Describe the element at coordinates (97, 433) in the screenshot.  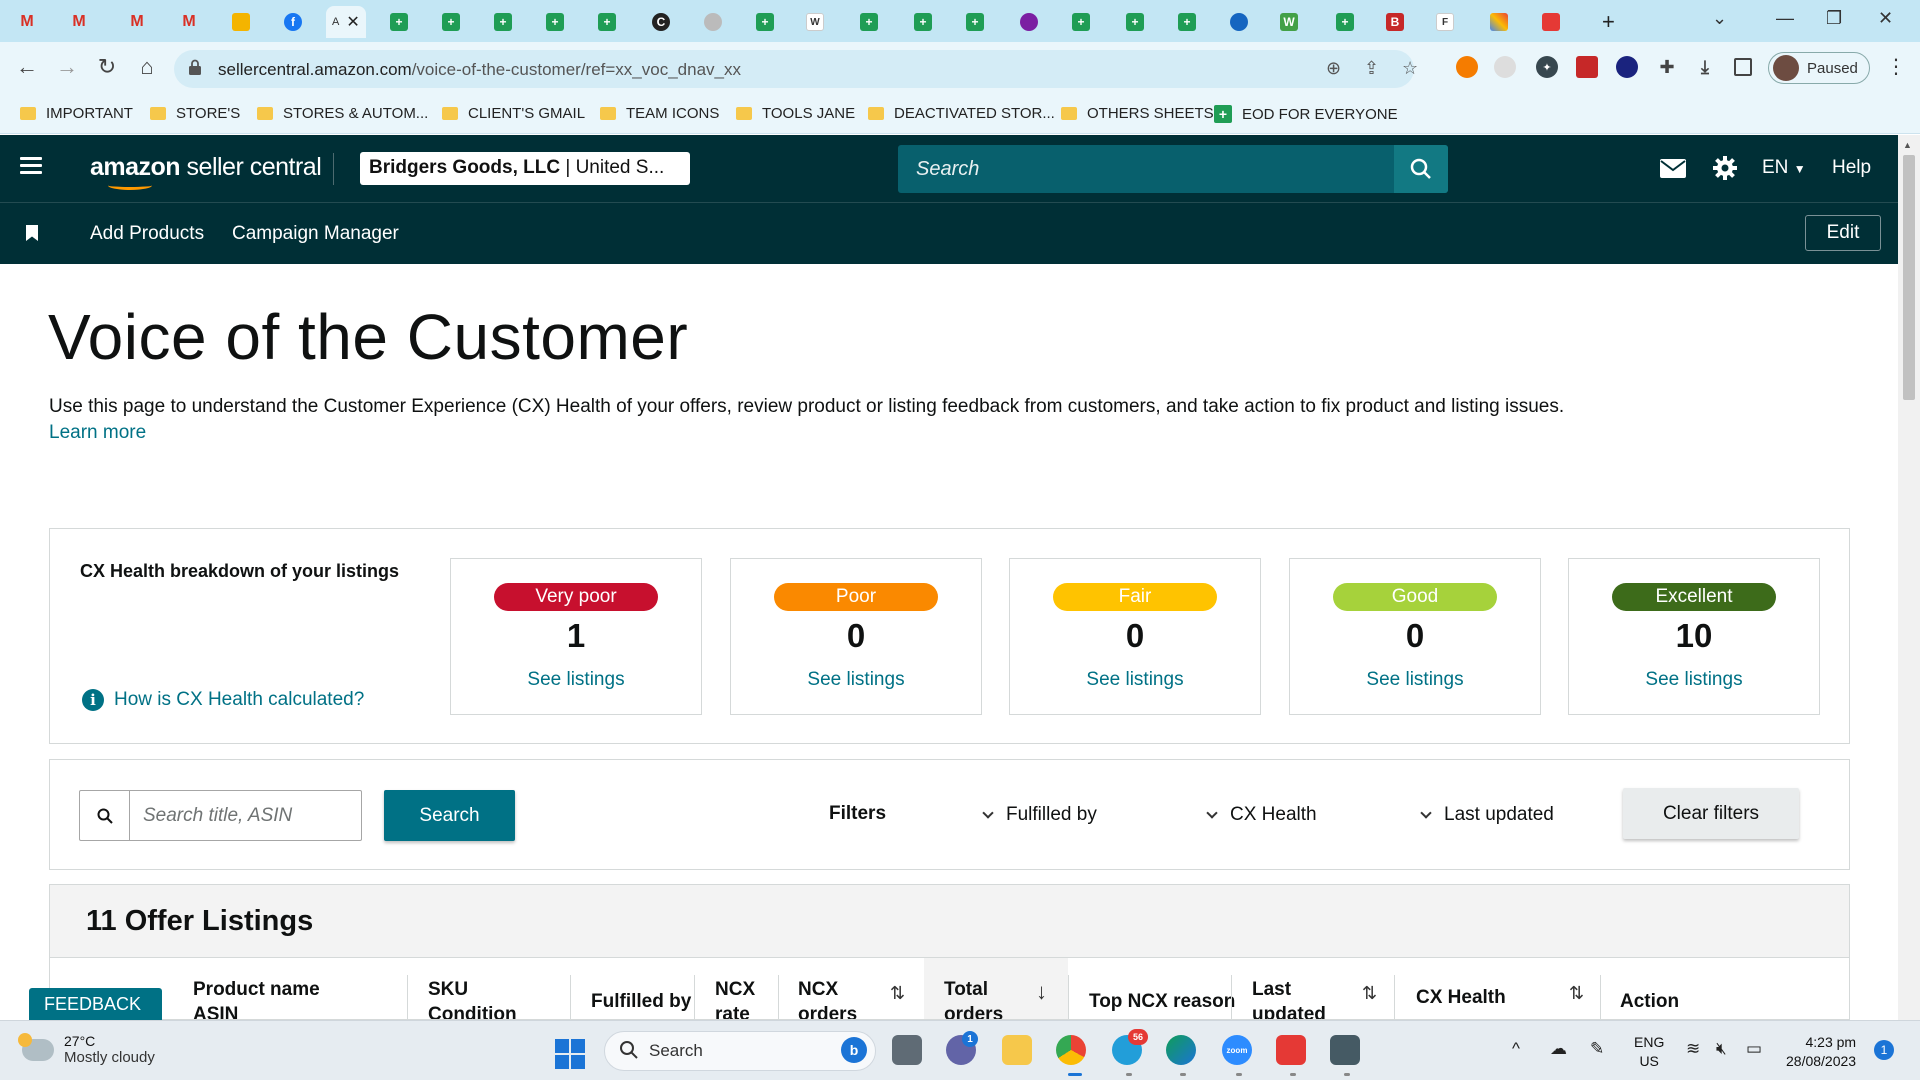
I see `learn-more-link: Learn more` at that location.